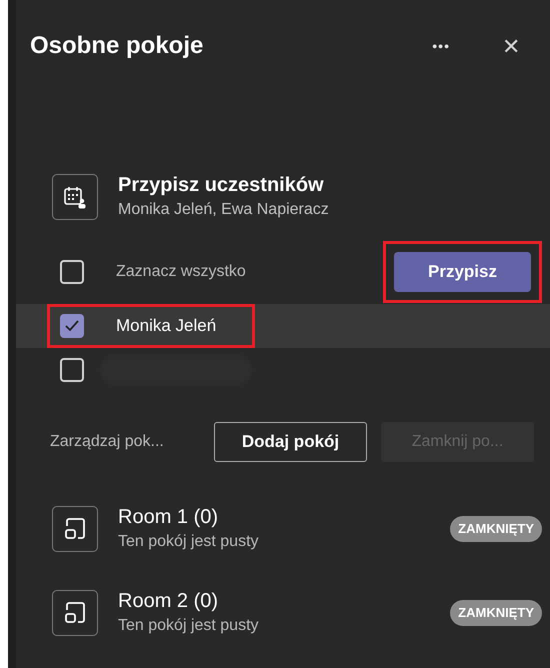  What do you see at coordinates (169, 517) in the screenshot?
I see `room-name: Room 1 (0)` at bounding box center [169, 517].